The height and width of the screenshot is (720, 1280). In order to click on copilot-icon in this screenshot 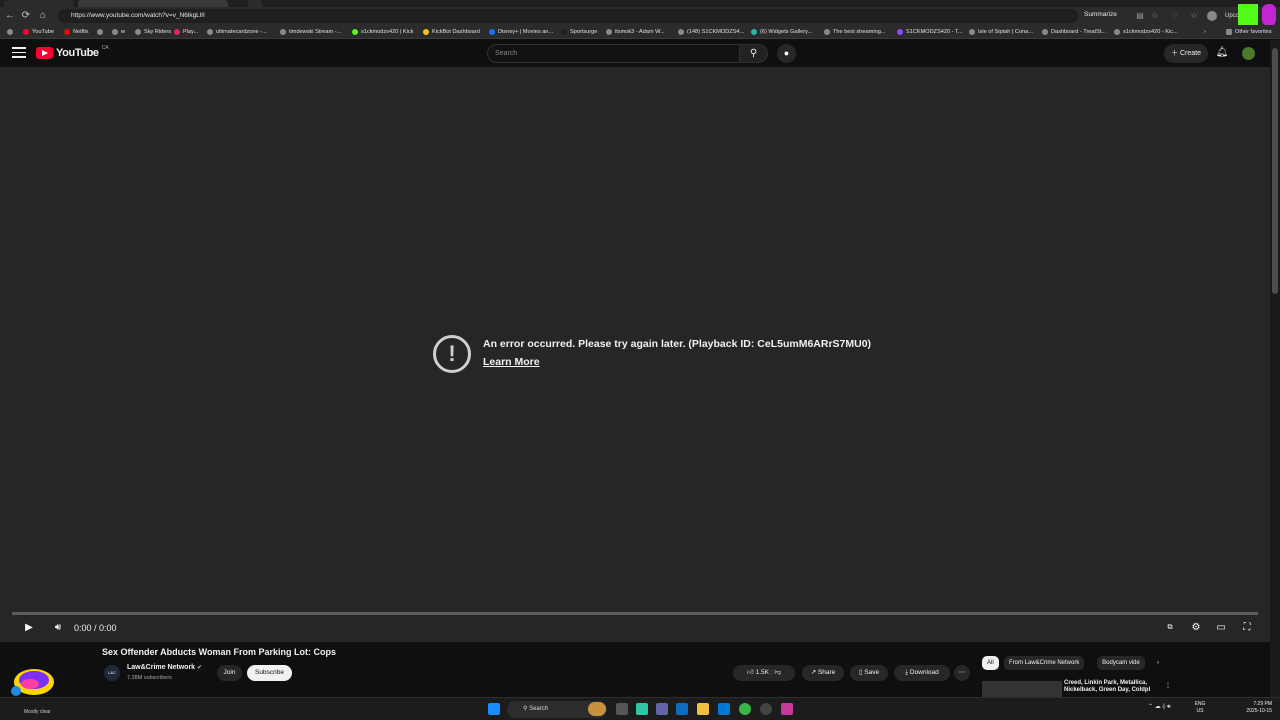, I will do `click(642, 709)`.